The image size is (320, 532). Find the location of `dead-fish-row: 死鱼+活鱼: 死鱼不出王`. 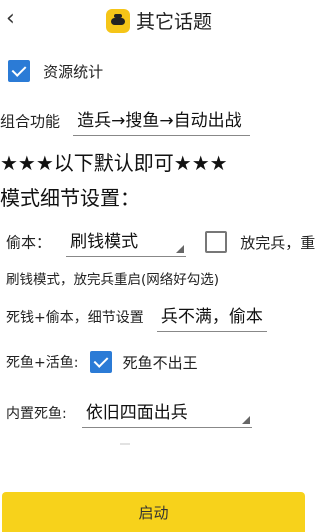

dead-fish-row: 死鱼+活鱼: 死鱼不出王 is located at coordinates (102, 362).